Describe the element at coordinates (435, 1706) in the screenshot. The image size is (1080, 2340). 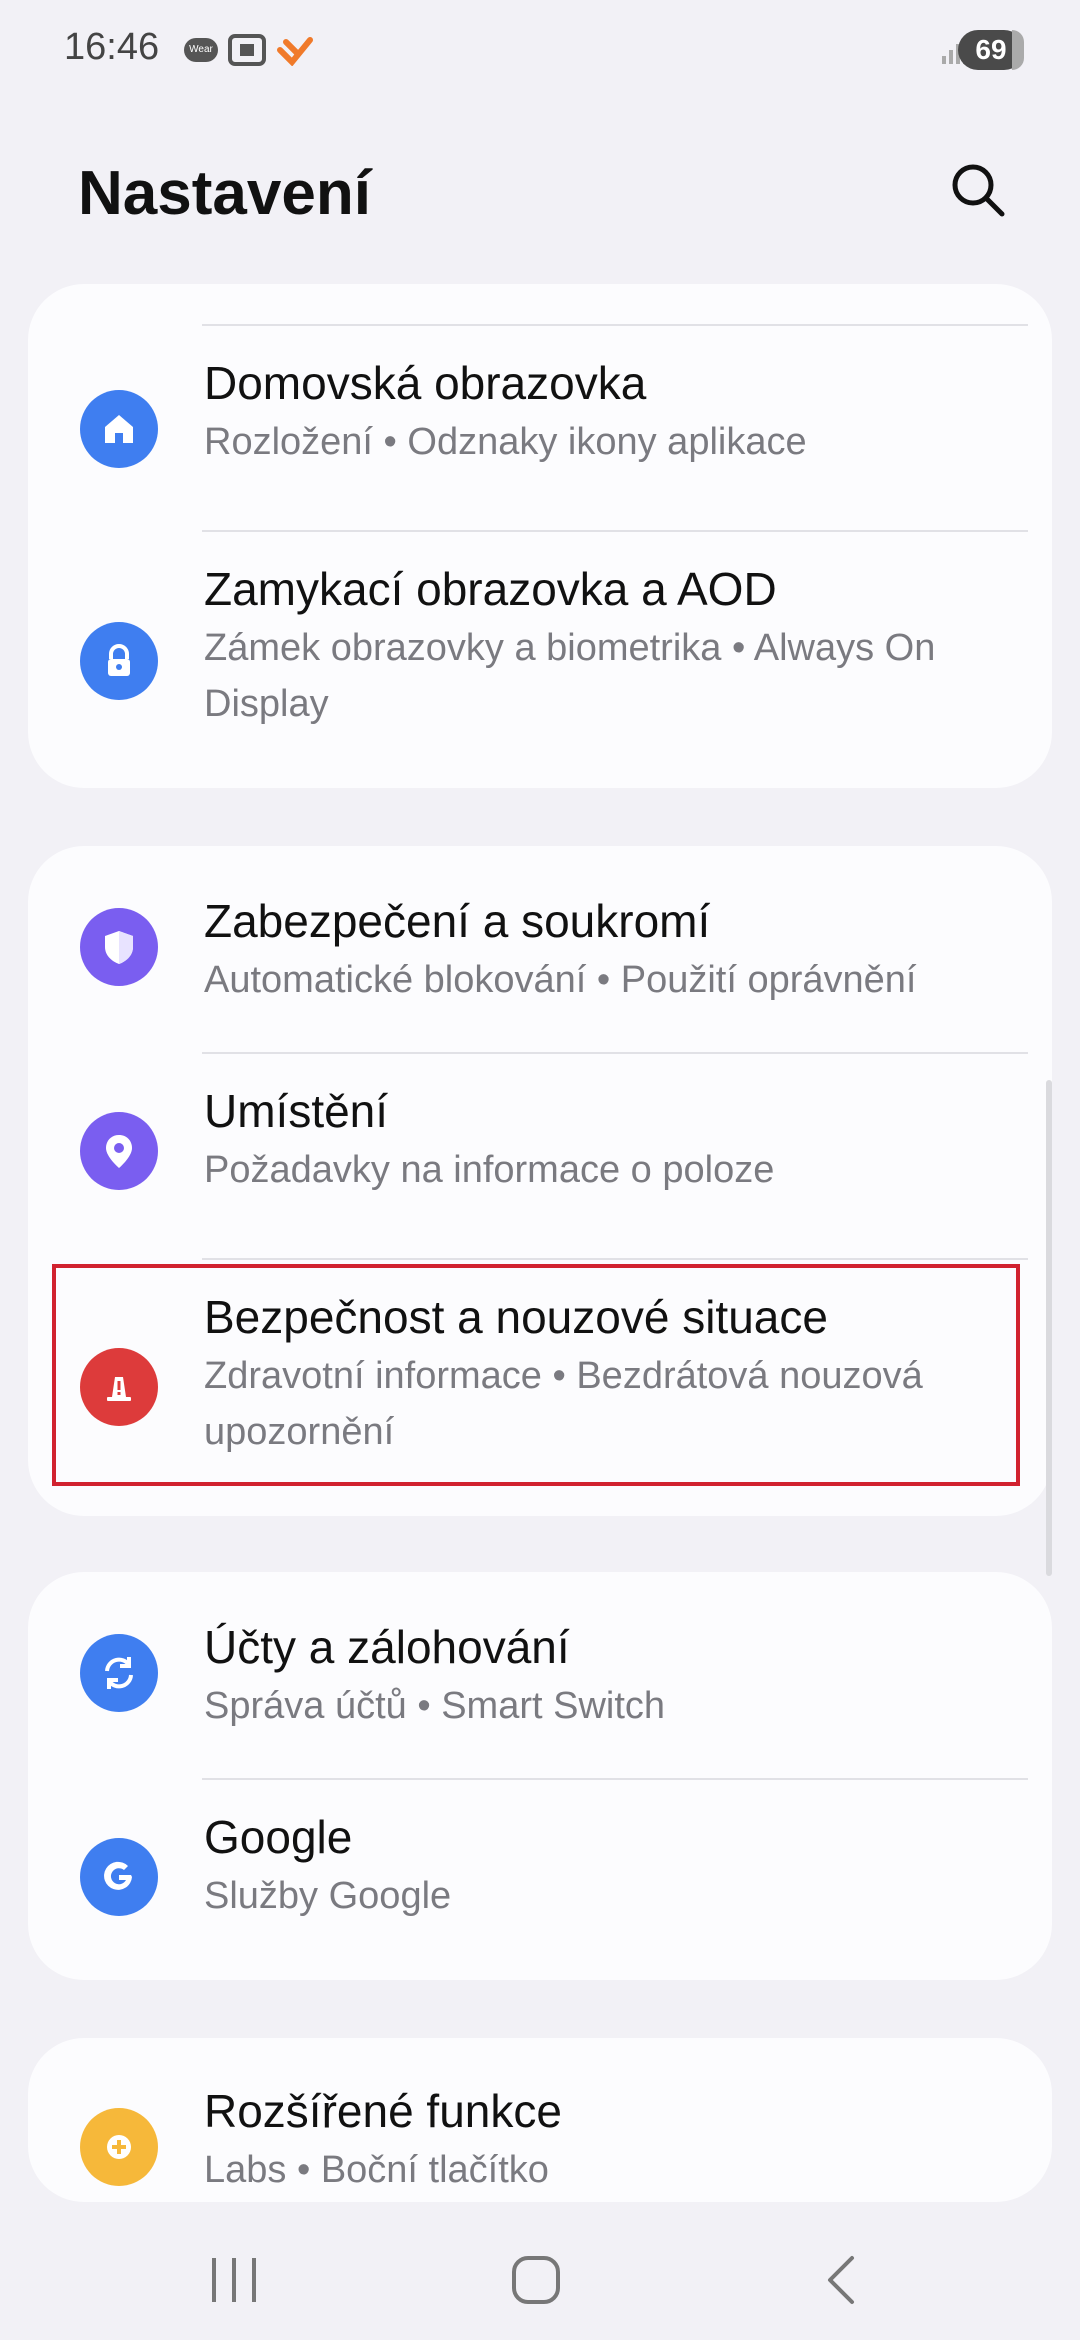
I see `item-subtitle: Správa účtů • Smart Switch` at that location.